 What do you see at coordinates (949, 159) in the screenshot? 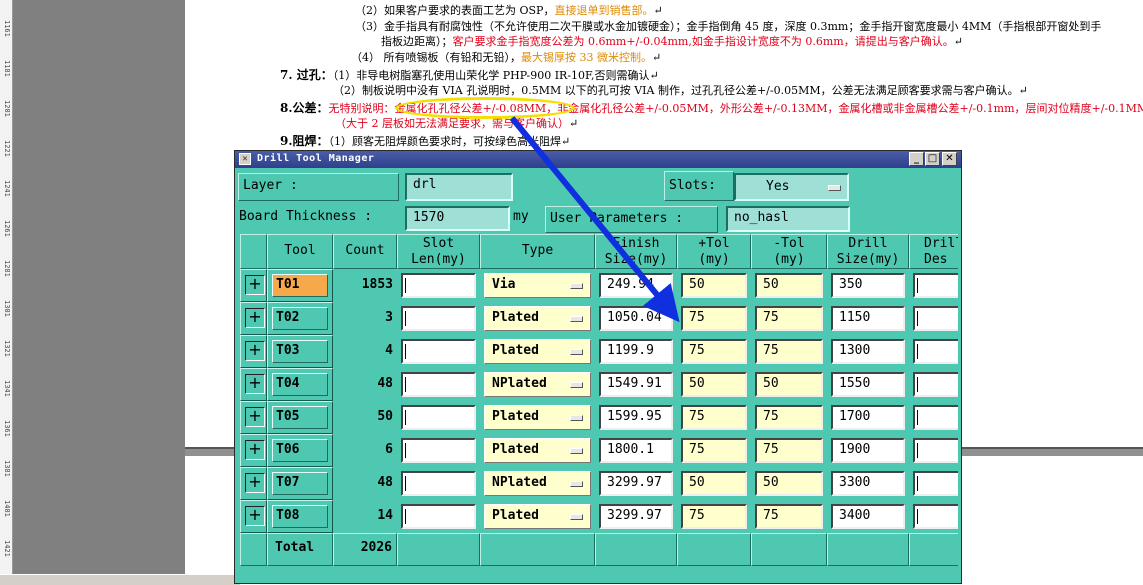
I see `close-button: ✕` at bounding box center [949, 159].